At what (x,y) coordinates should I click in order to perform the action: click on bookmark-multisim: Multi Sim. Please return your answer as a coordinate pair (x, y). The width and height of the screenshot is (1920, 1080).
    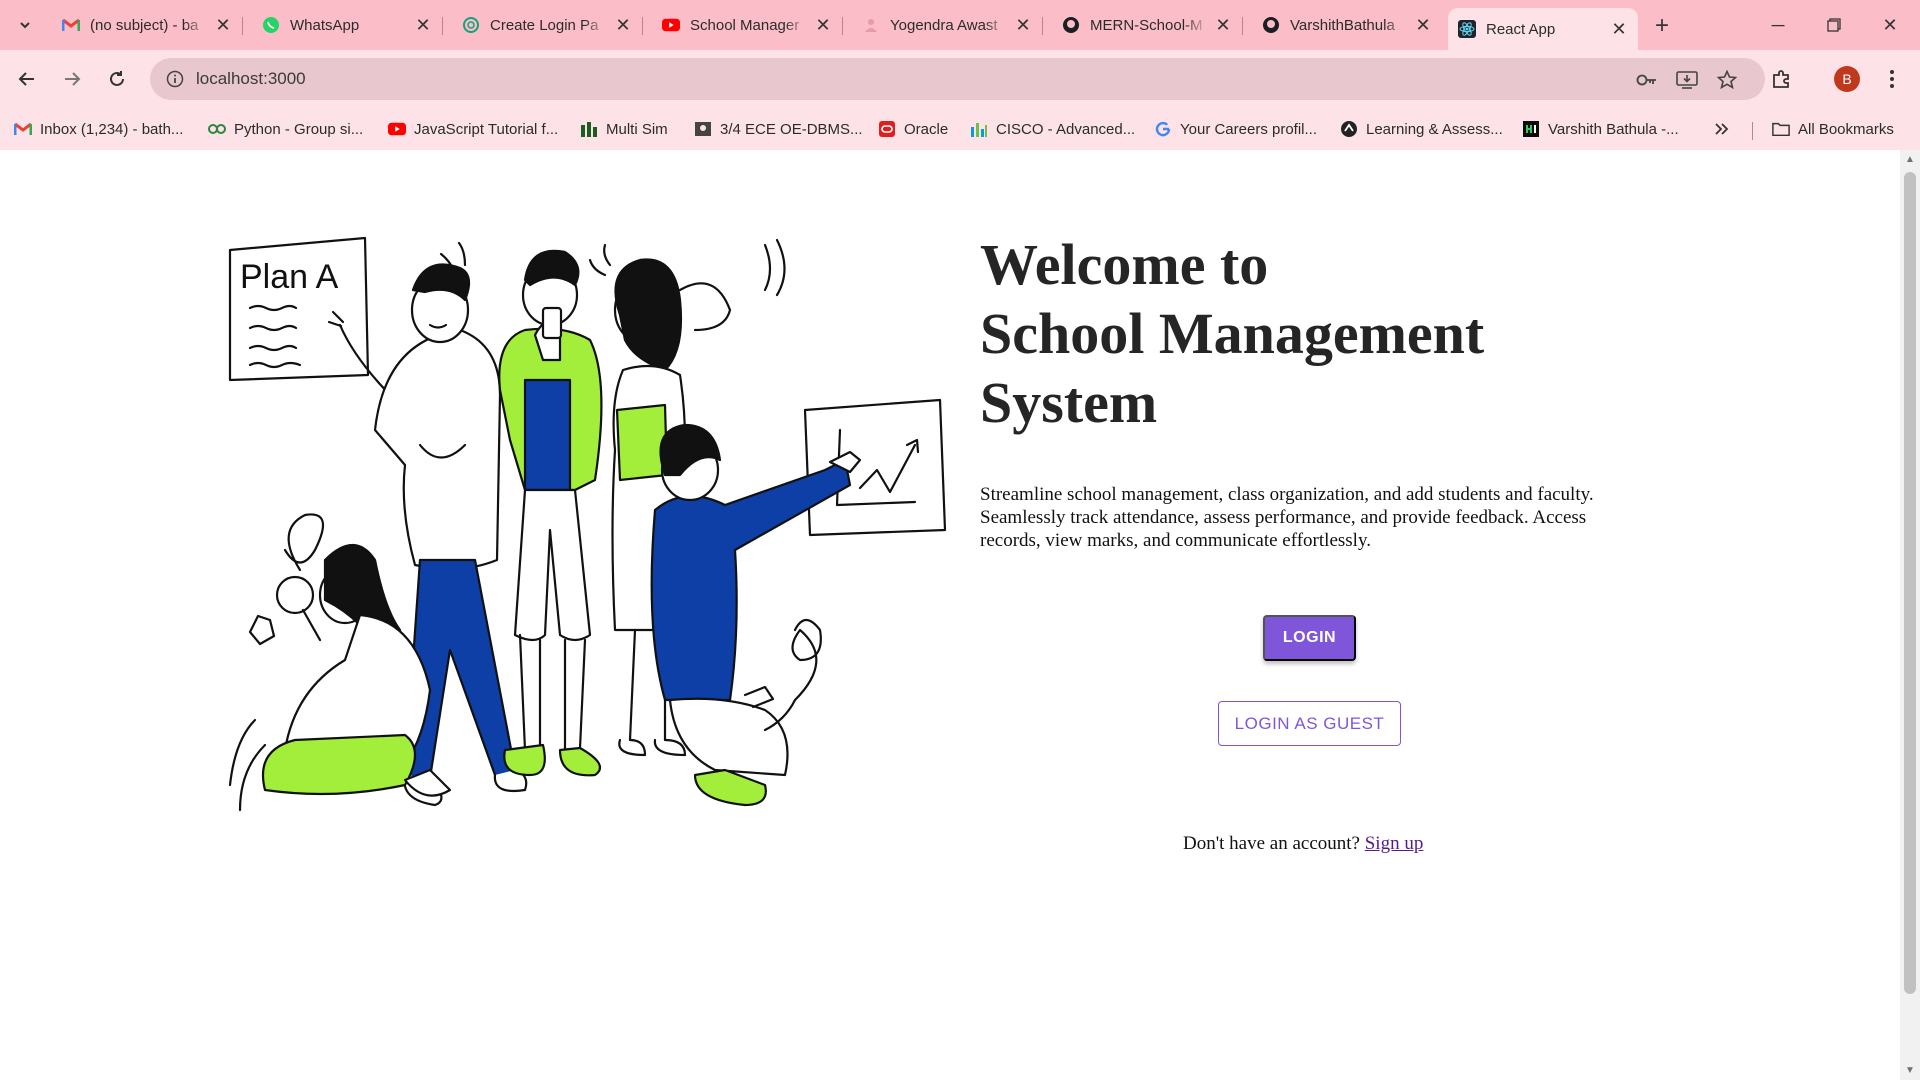
    Looking at the image, I should click on (624, 129).